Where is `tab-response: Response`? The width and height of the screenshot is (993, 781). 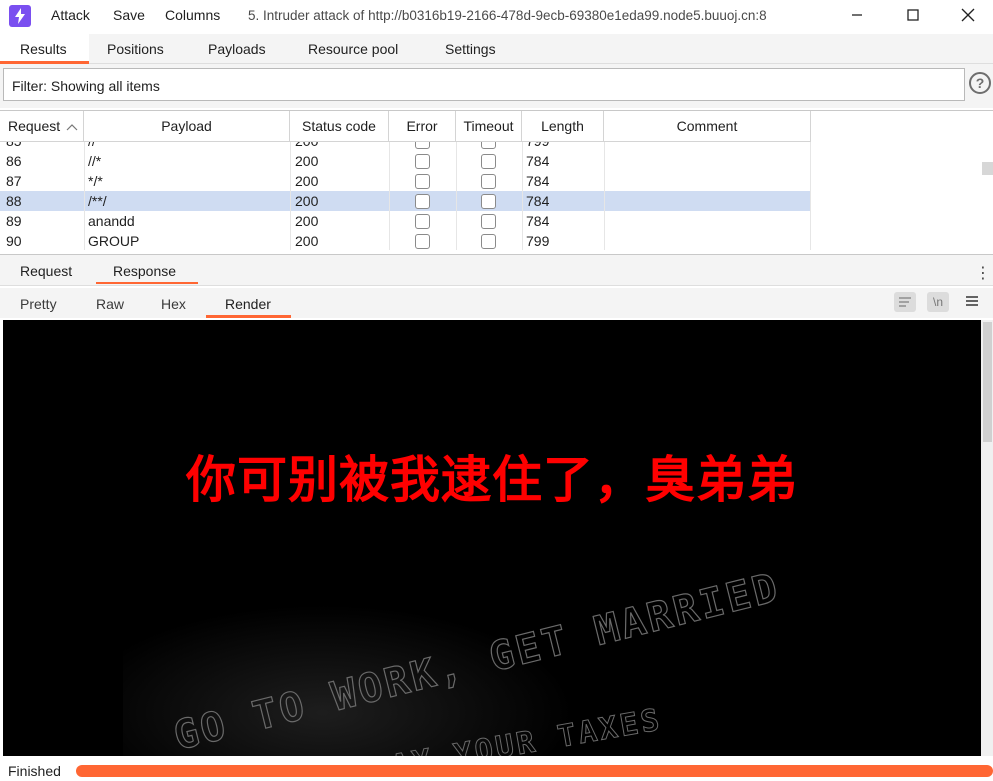
tab-response: Response is located at coordinates (144, 271).